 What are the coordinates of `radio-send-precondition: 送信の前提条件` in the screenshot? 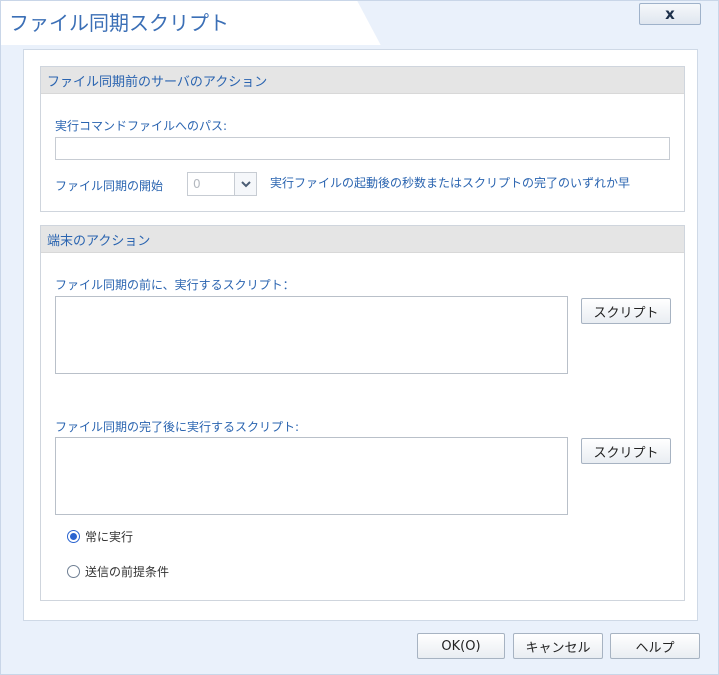 It's located at (118, 571).